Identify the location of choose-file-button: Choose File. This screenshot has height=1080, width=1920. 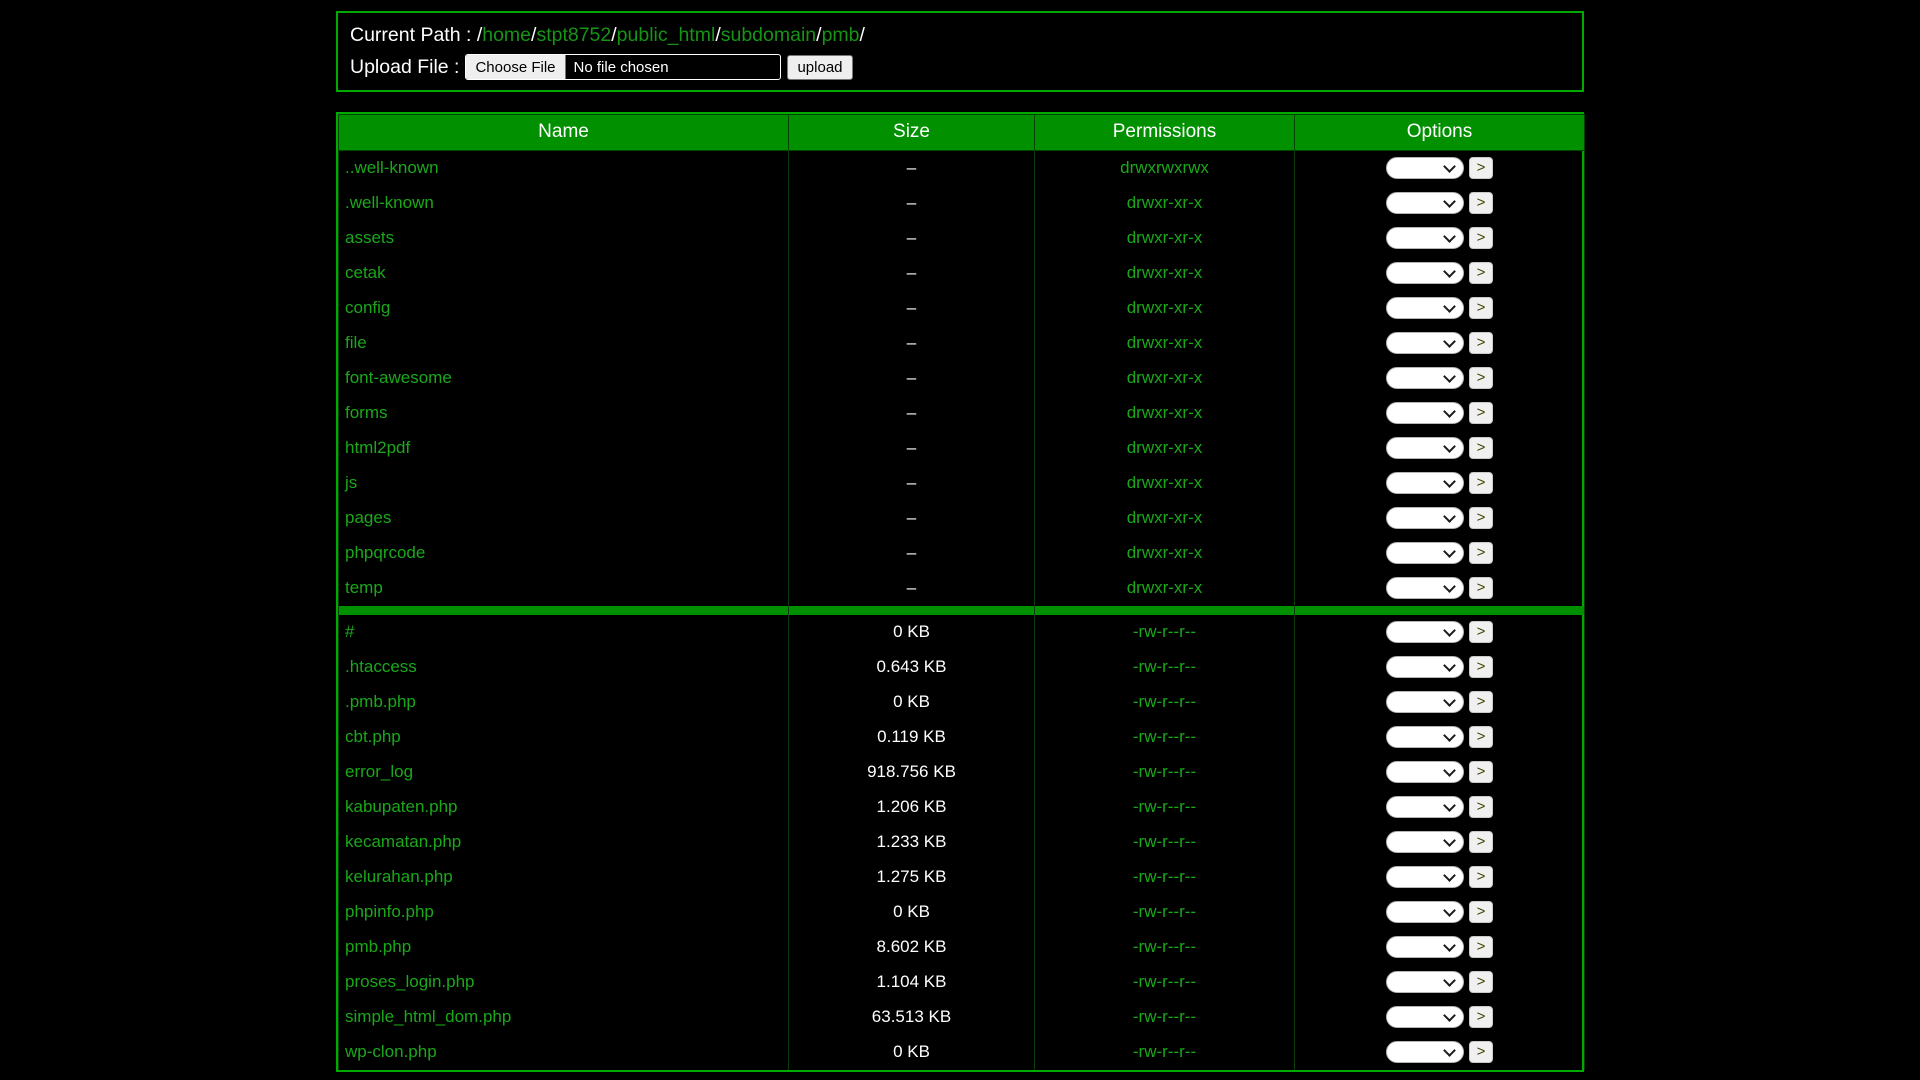
(516, 67).